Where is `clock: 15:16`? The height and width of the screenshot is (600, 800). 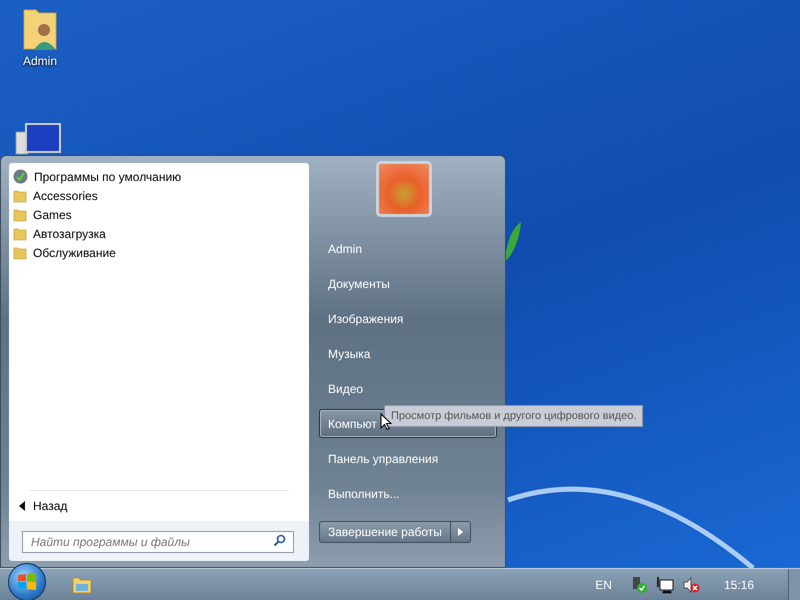
clock: 15:16 is located at coordinates (739, 585).